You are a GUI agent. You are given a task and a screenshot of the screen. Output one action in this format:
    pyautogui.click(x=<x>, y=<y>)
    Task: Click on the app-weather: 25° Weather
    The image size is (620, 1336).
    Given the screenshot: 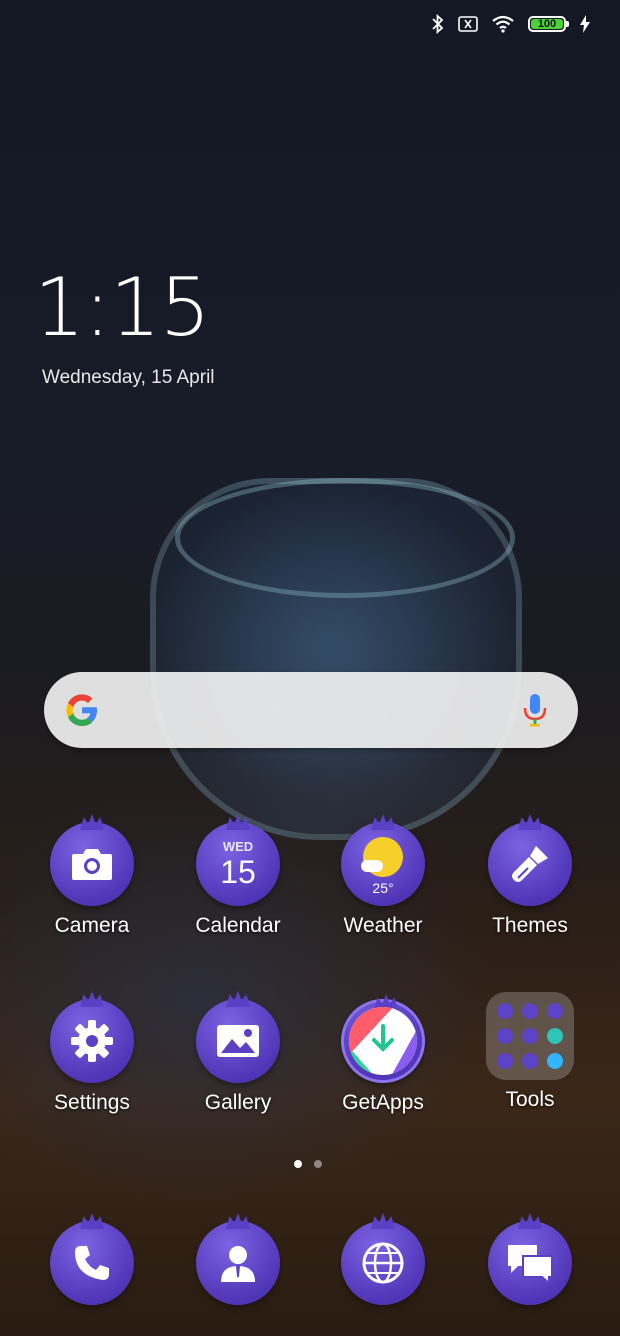 What is the action you would take?
    pyautogui.click(x=383, y=880)
    